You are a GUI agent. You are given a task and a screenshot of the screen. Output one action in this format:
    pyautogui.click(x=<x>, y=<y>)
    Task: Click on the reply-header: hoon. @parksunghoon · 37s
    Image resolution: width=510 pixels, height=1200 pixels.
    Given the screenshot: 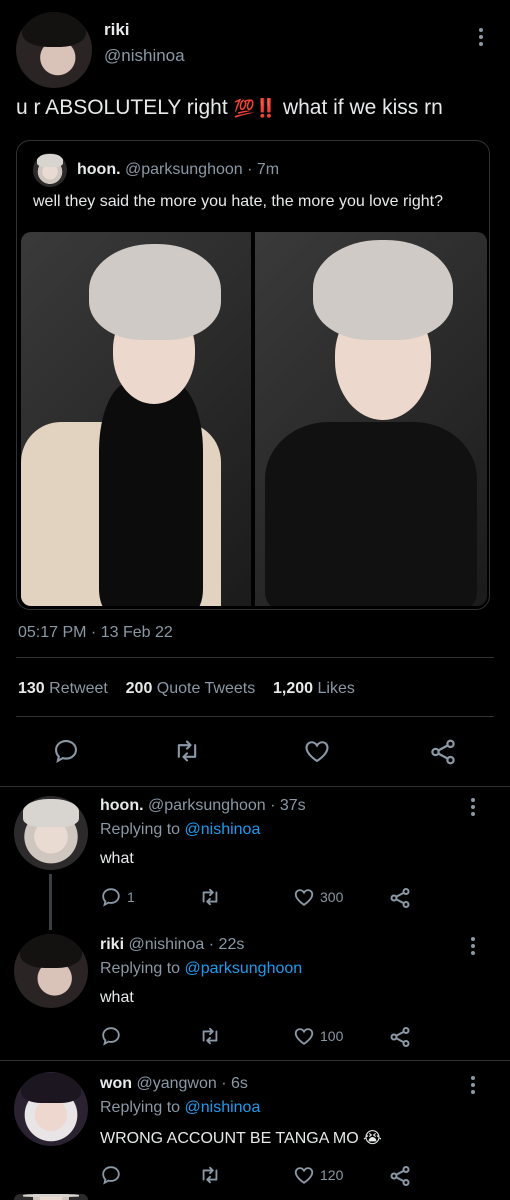 What is the action you would take?
    pyautogui.click(x=203, y=806)
    